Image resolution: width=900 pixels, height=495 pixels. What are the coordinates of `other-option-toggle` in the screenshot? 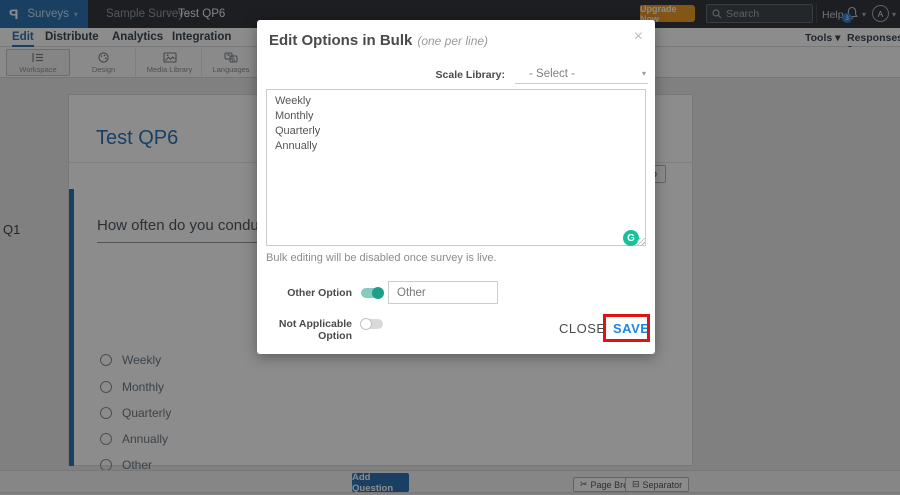 It's located at (372, 293).